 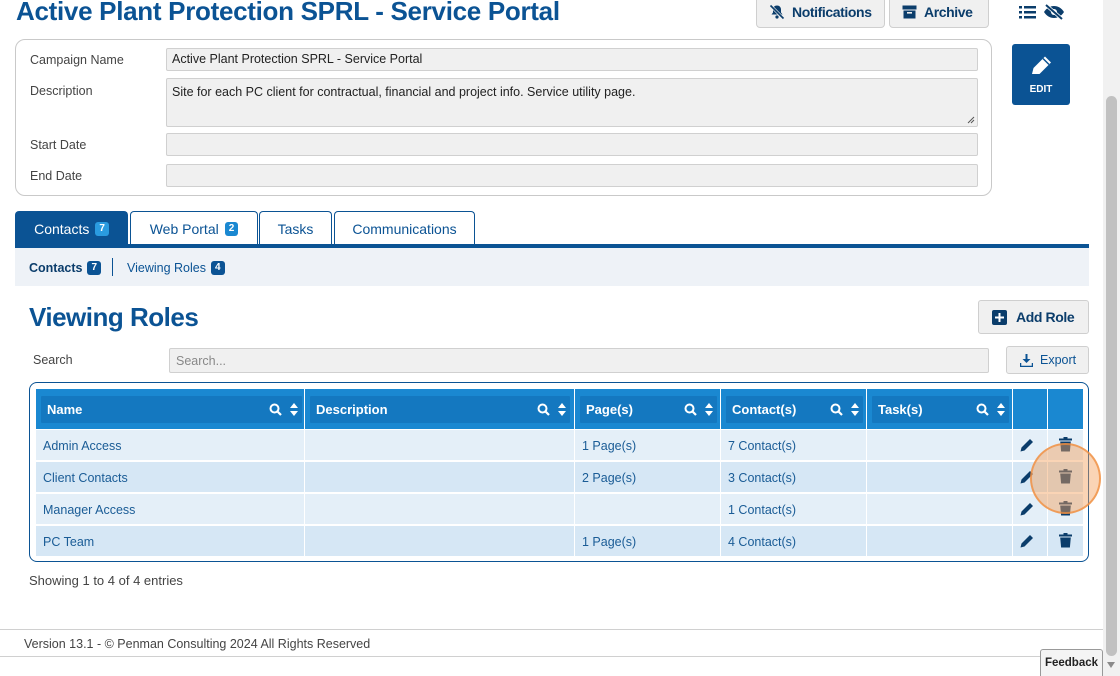 I want to click on tab-contacts: Contacts 7, so click(x=71, y=228).